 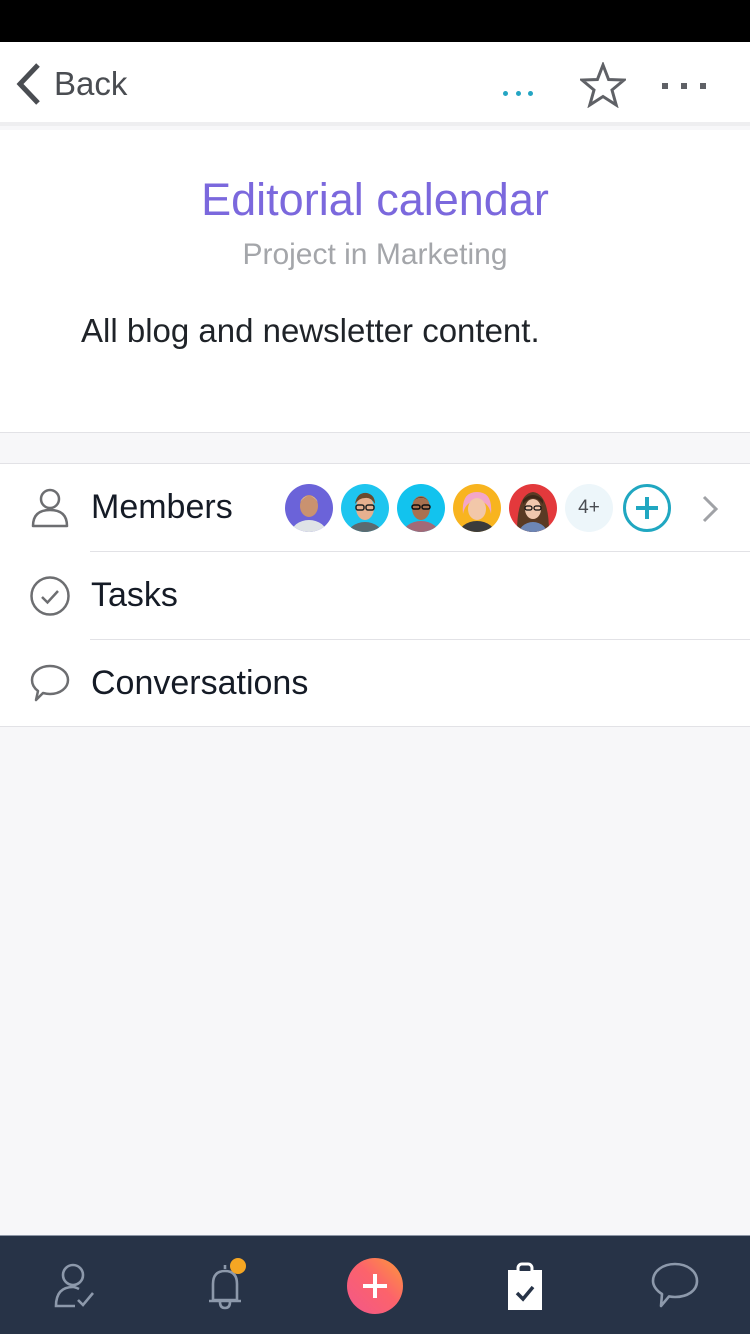 I want to click on tab-create, so click(x=375, y=1285).